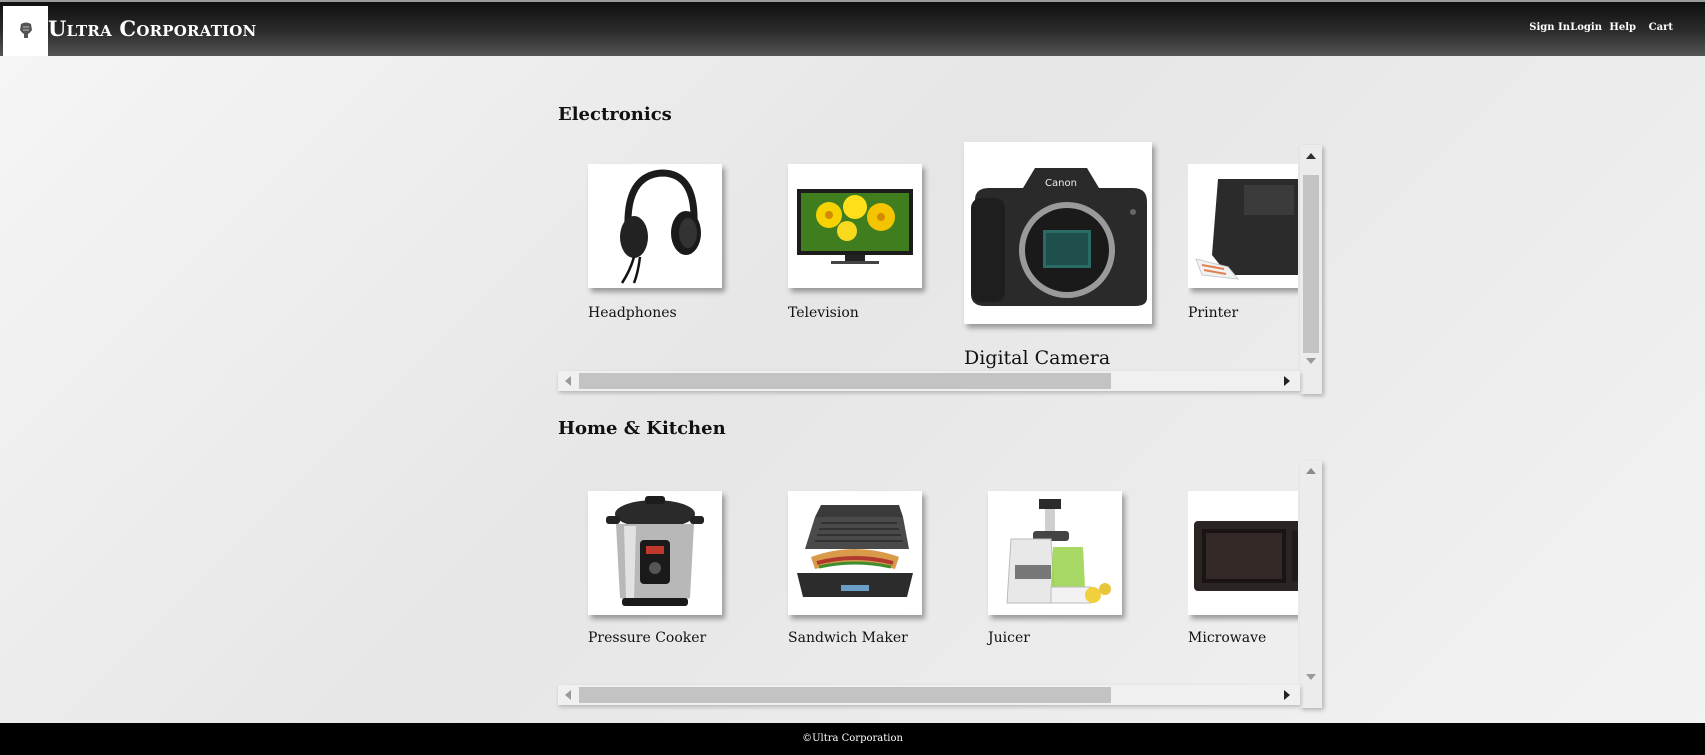  Describe the element at coordinates (1661, 27) in the screenshot. I see `nav-cart-link: Cart` at that location.